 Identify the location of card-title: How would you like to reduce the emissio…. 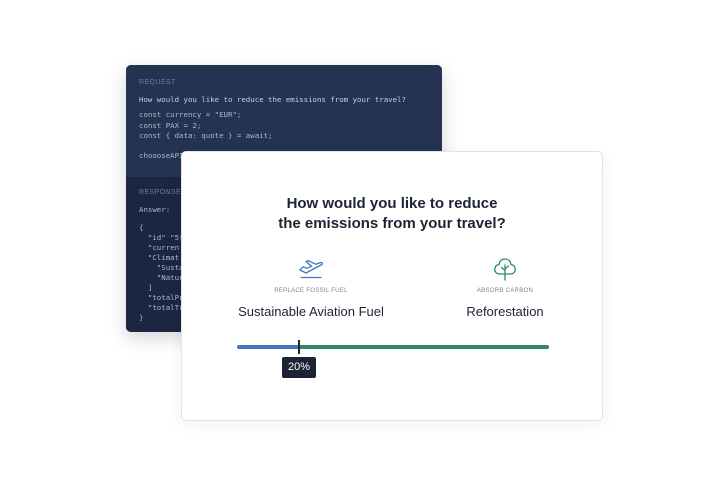
(392, 214).